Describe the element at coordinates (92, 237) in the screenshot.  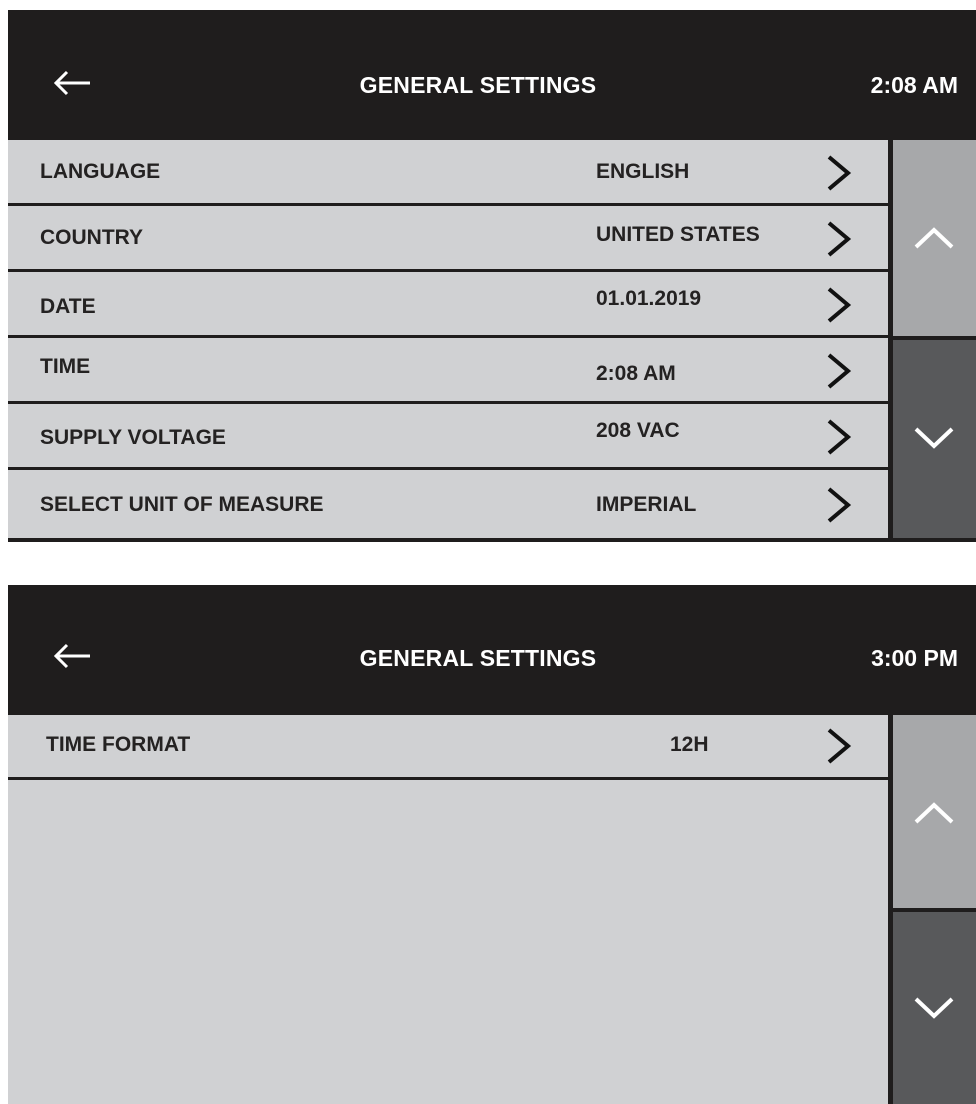
I see `setting-label: COUNTRY` at that location.